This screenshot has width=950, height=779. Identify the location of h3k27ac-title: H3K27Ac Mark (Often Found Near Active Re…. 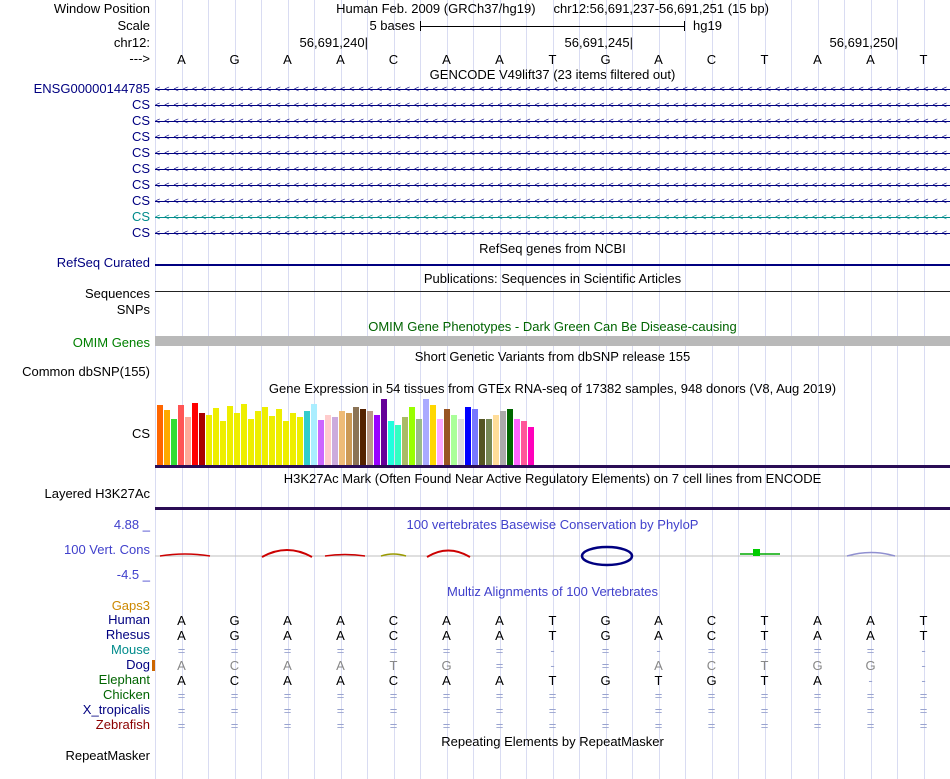
(552, 478).